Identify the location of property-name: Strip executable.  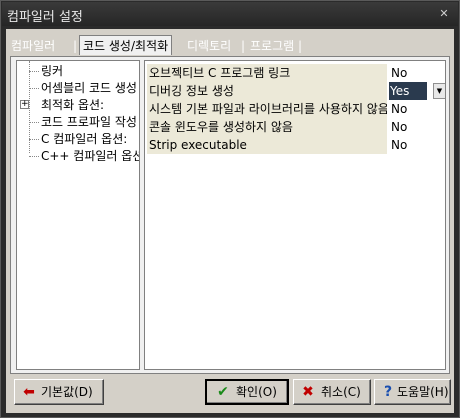
(267, 145).